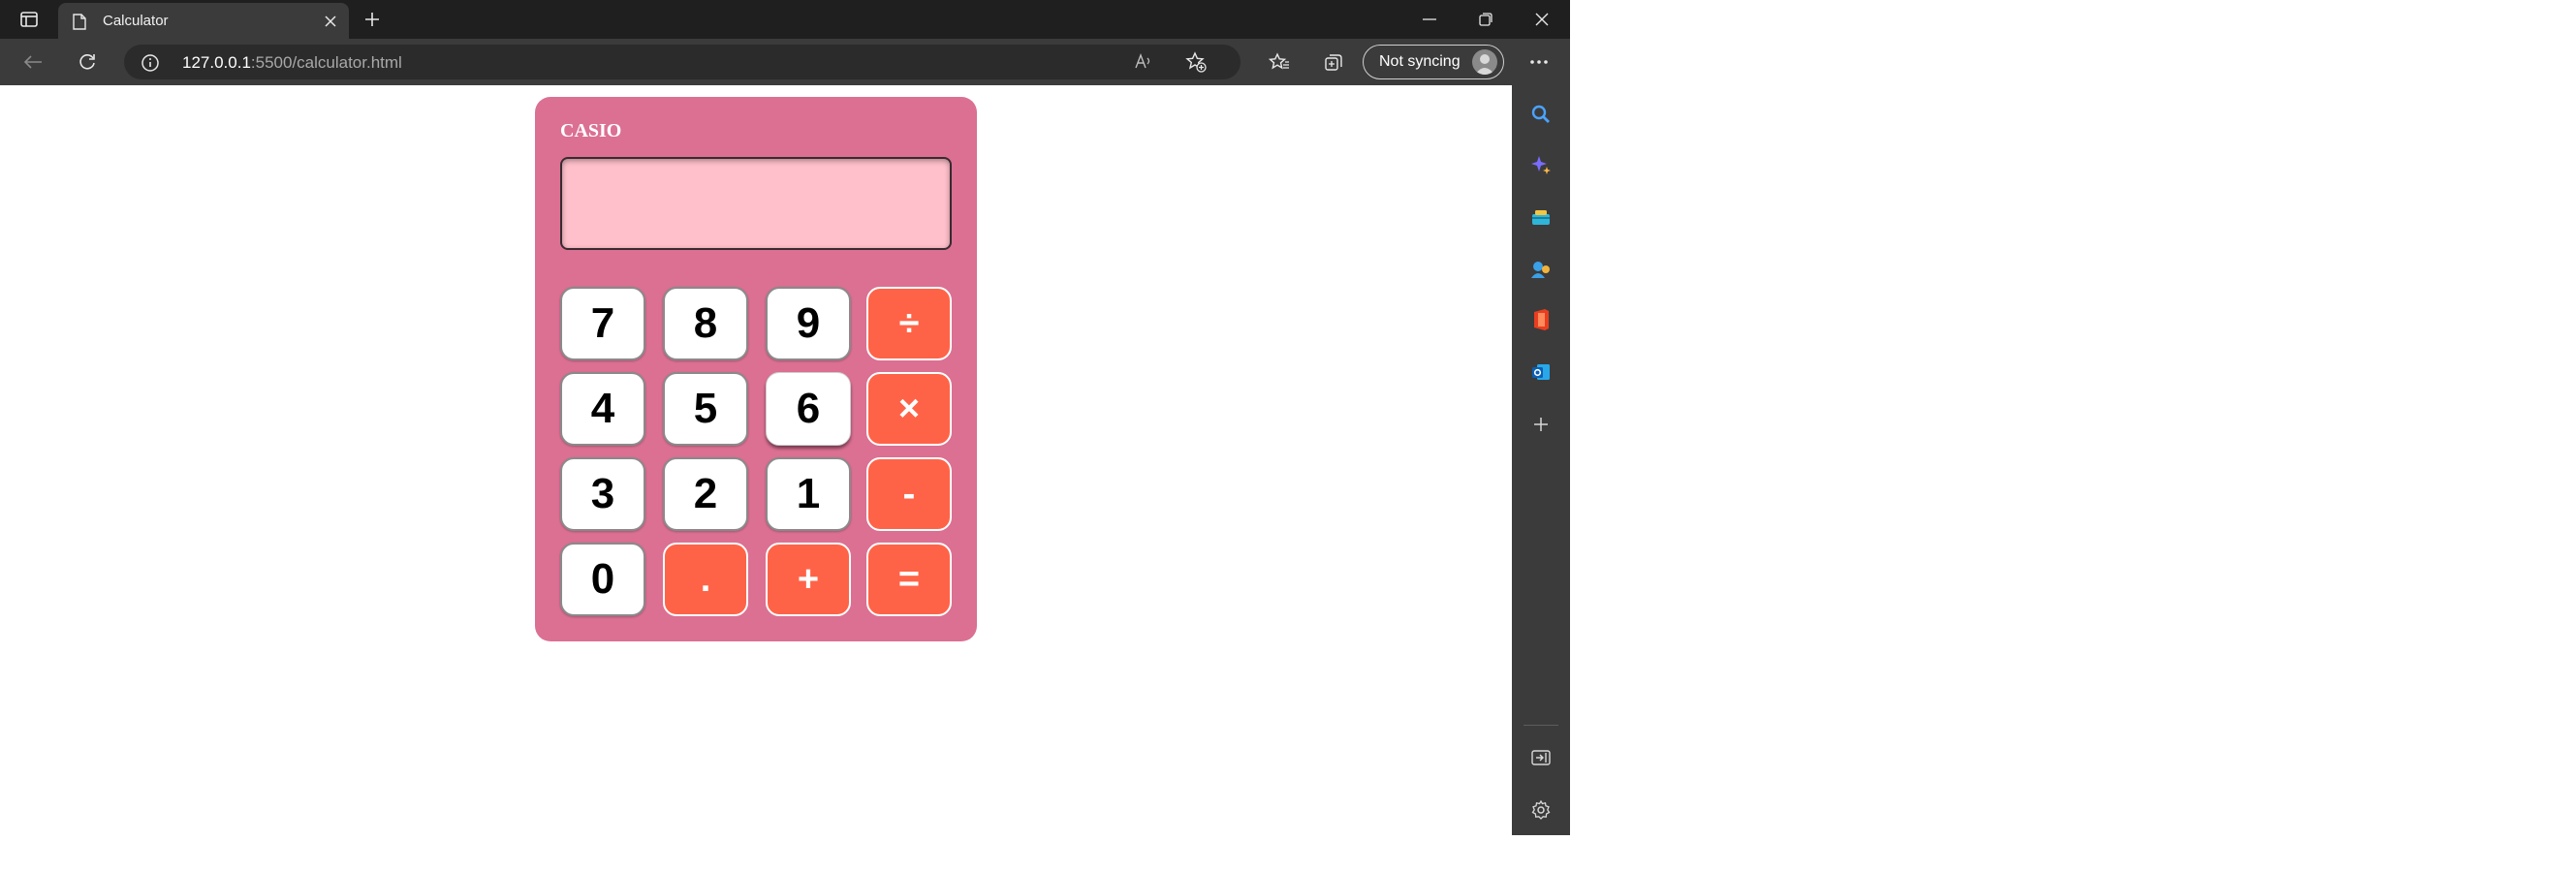  Describe the element at coordinates (808, 323) in the screenshot. I see `key-9: 9` at that location.